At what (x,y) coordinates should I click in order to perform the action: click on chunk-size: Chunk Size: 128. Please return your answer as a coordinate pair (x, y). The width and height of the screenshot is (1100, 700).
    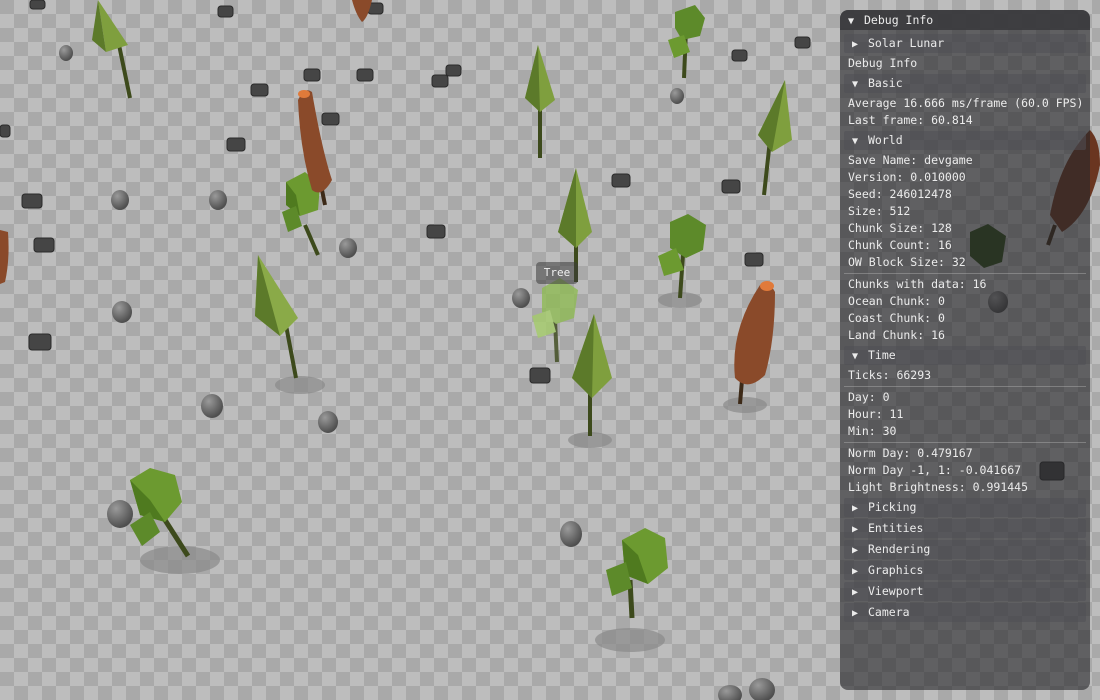
    Looking at the image, I should click on (900, 228).